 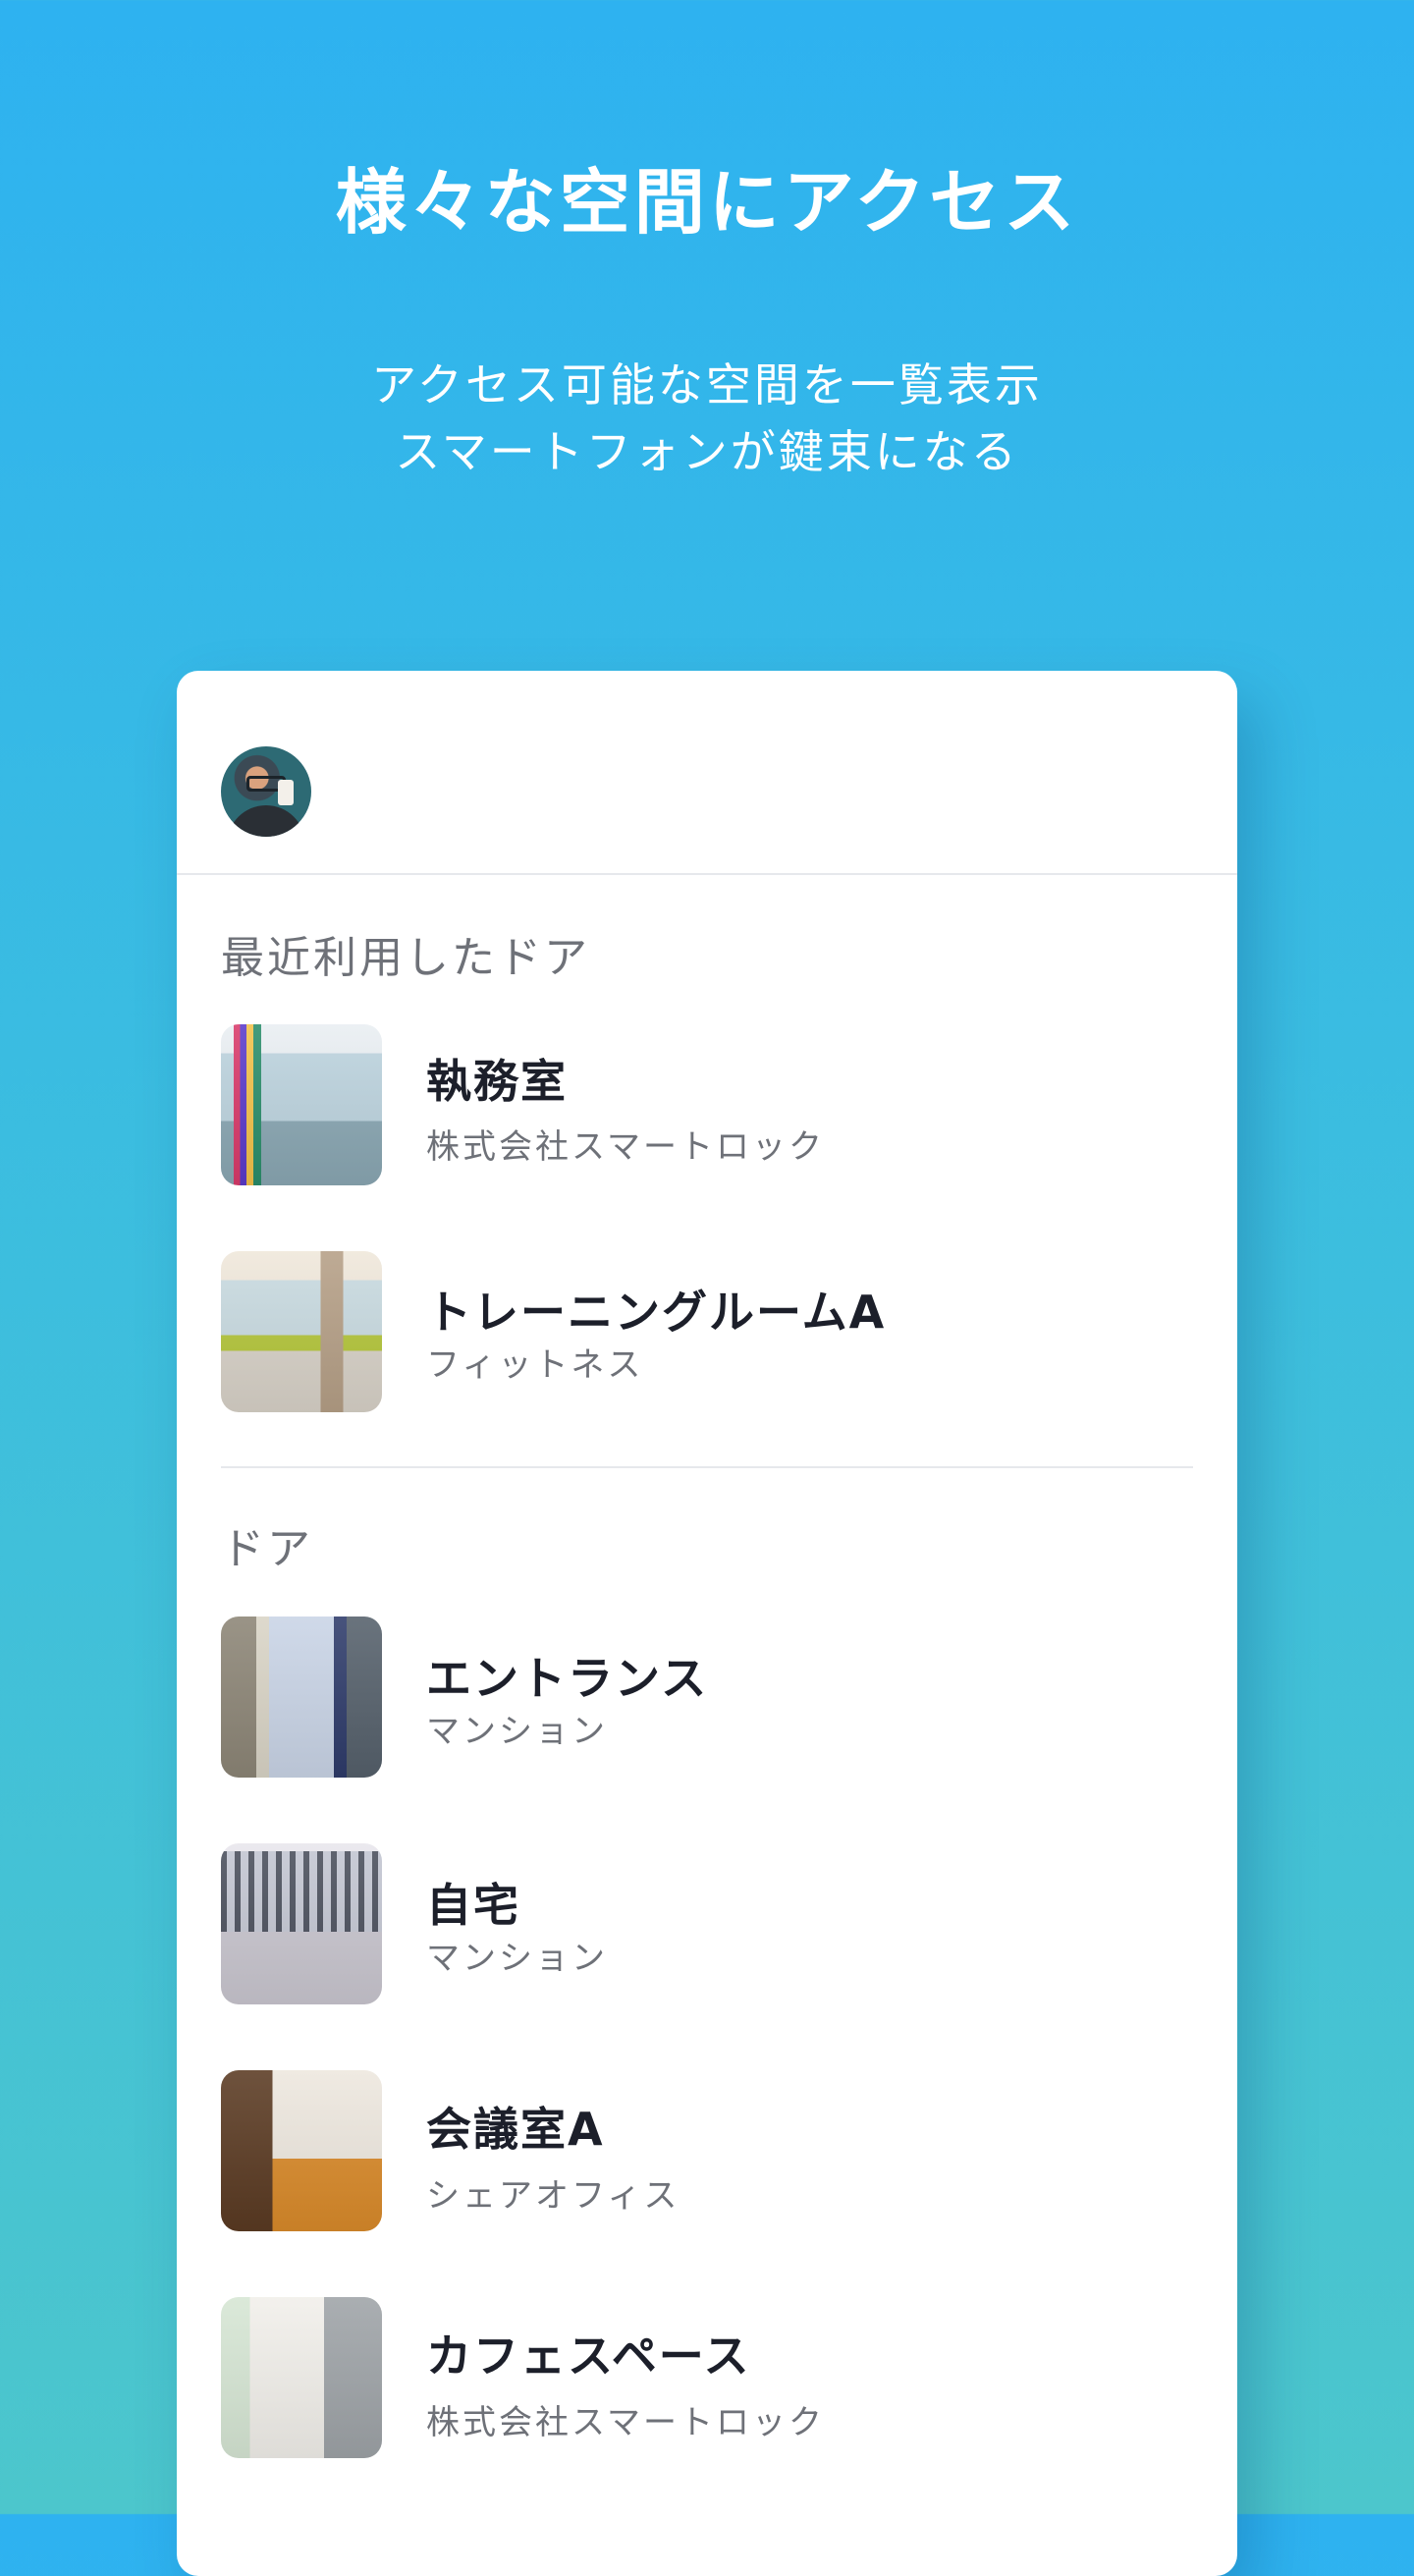 I want to click on list-item-entrance: エントランス マンション, so click(x=707, y=1698).